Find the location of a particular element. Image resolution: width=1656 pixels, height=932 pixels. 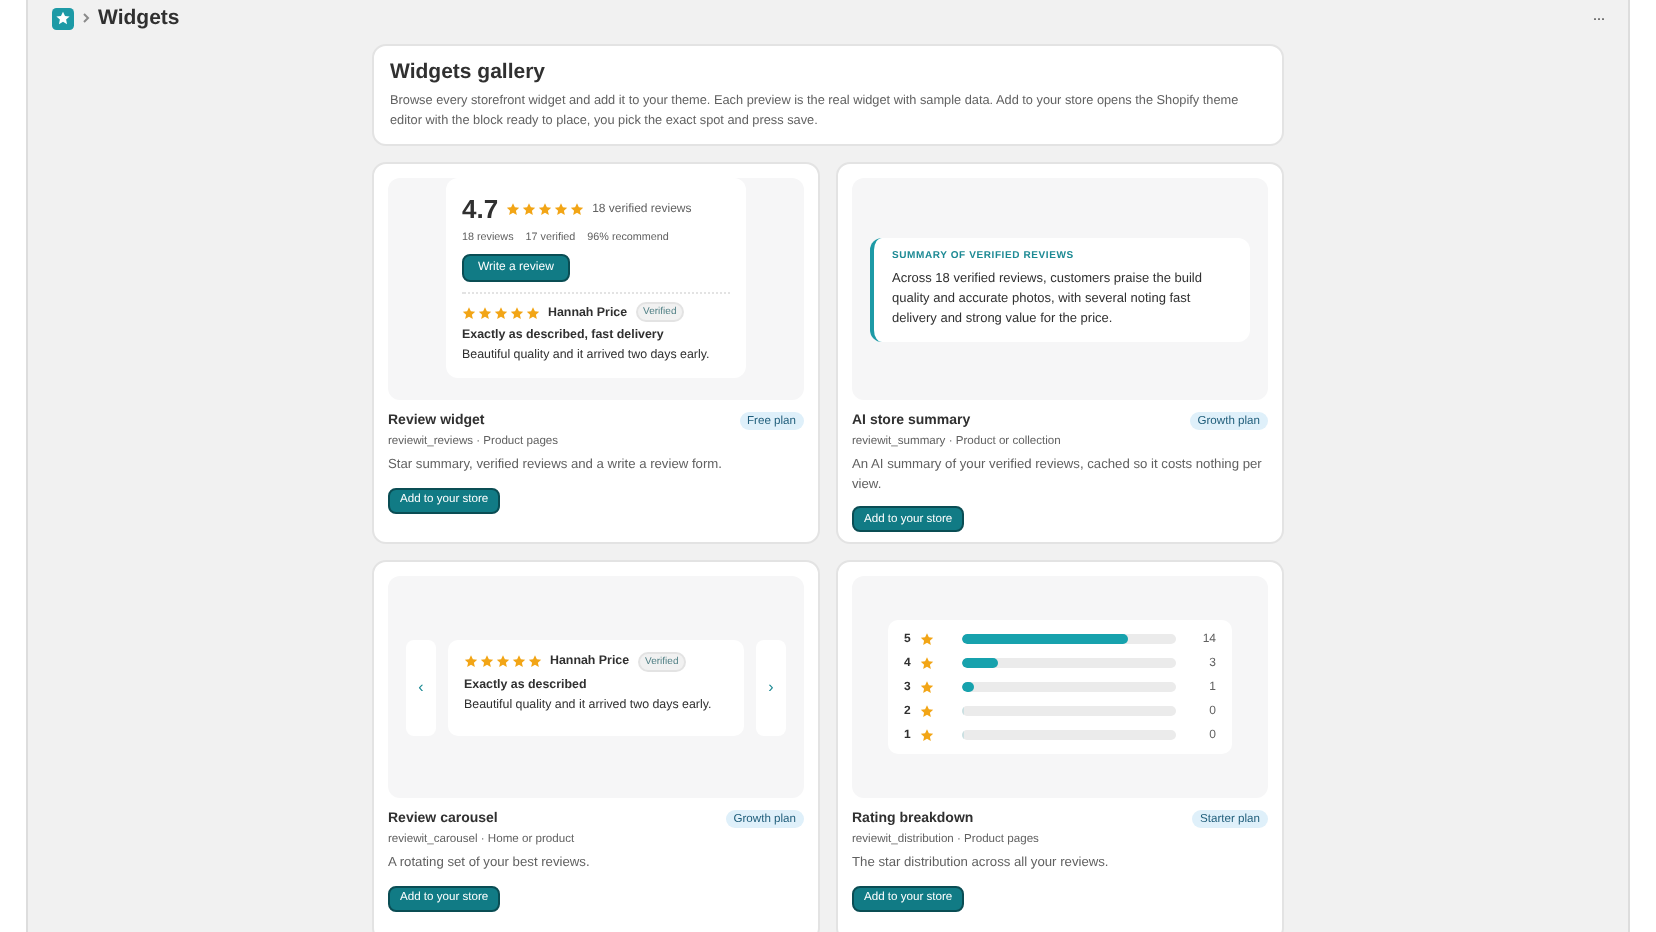

average-rating: 4.7 is located at coordinates (480, 209).